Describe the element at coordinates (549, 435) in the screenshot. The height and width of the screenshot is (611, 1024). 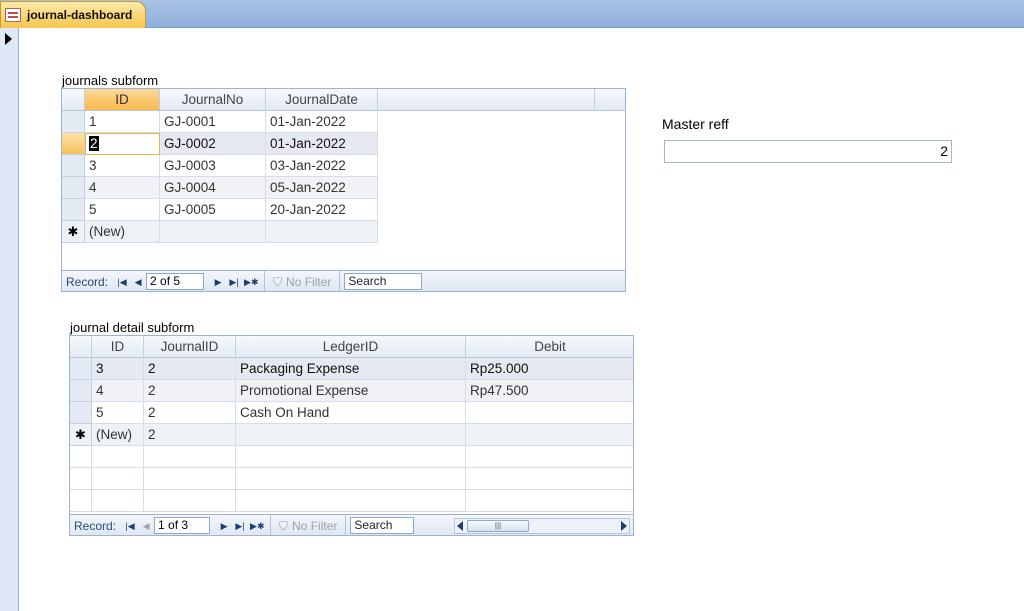
I see `cell-debit-new` at that location.